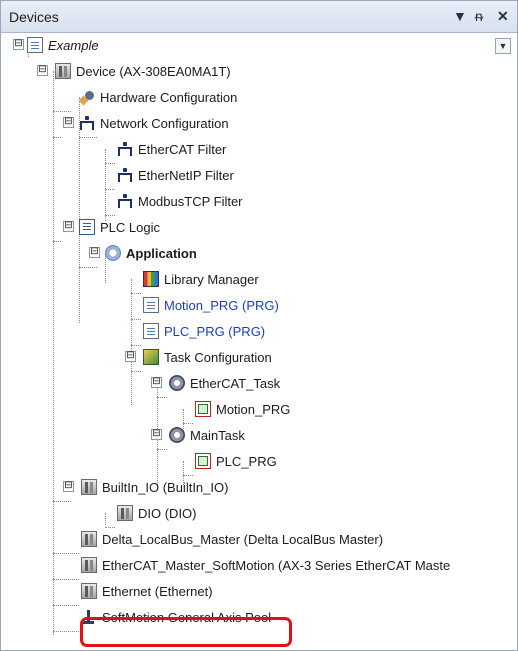 The width and height of the screenshot is (518, 651). I want to click on tree-item-task-configuration: ⊟ Task Configuration, so click(198, 357).